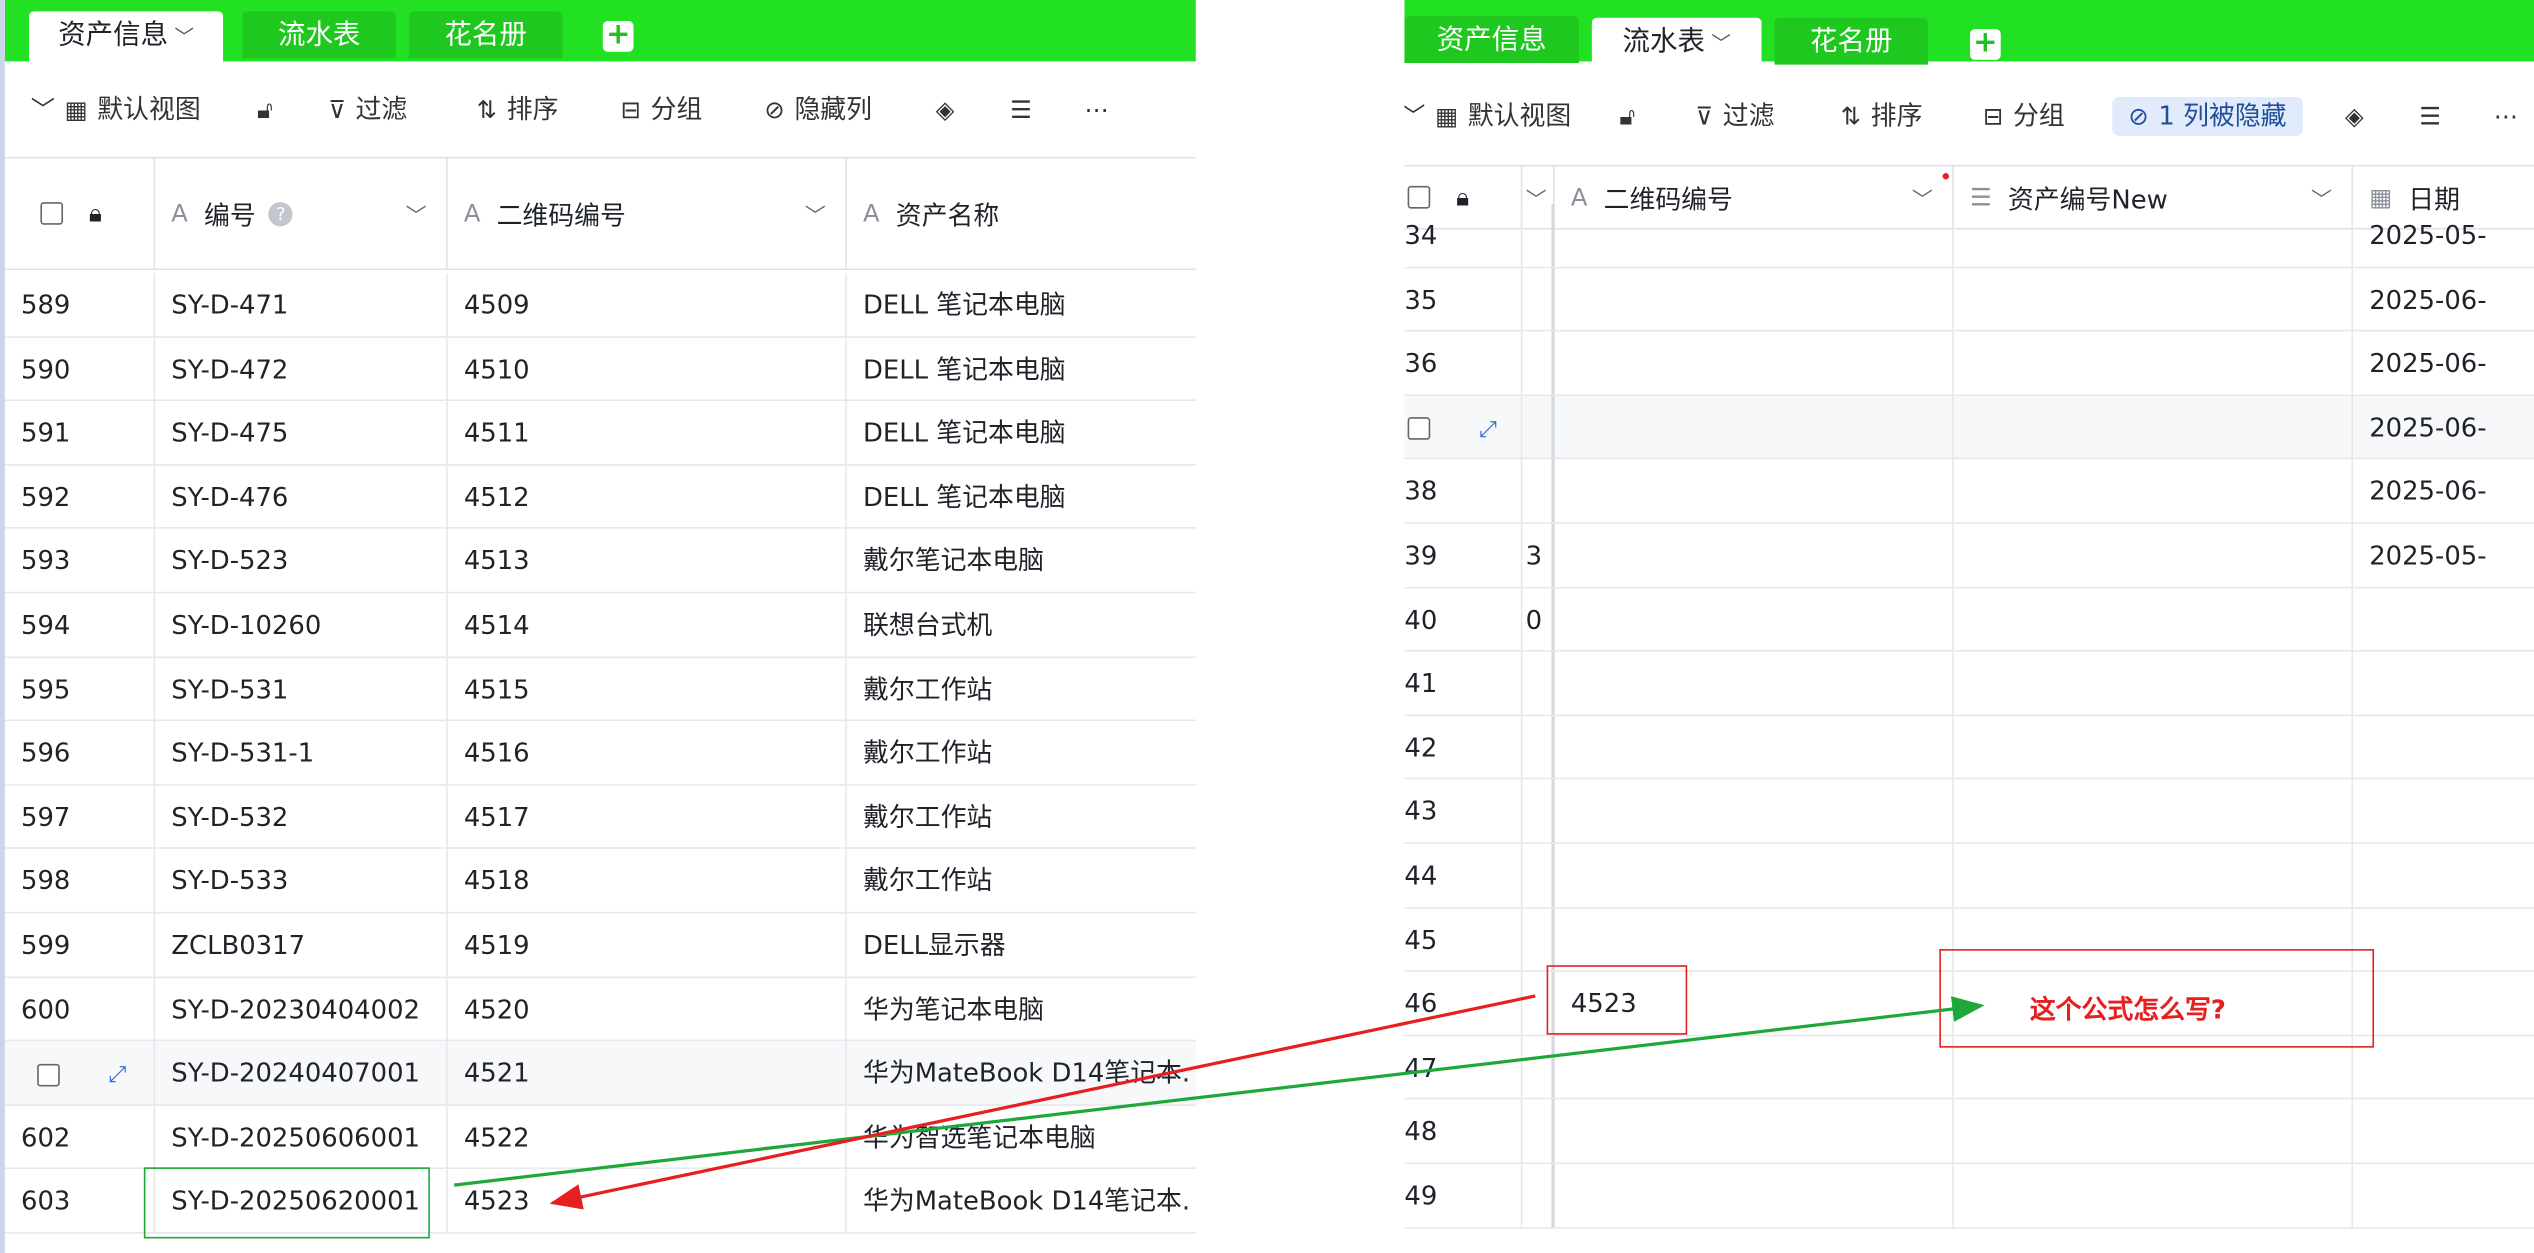 The width and height of the screenshot is (2534, 1253). I want to click on fill-color-icon: ◈, so click(2359, 116).